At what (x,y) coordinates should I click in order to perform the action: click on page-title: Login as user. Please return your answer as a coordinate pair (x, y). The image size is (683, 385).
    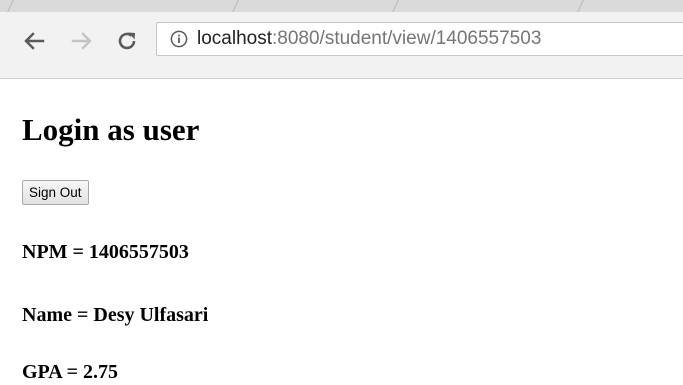
    Looking at the image, I should click on (111, 129).